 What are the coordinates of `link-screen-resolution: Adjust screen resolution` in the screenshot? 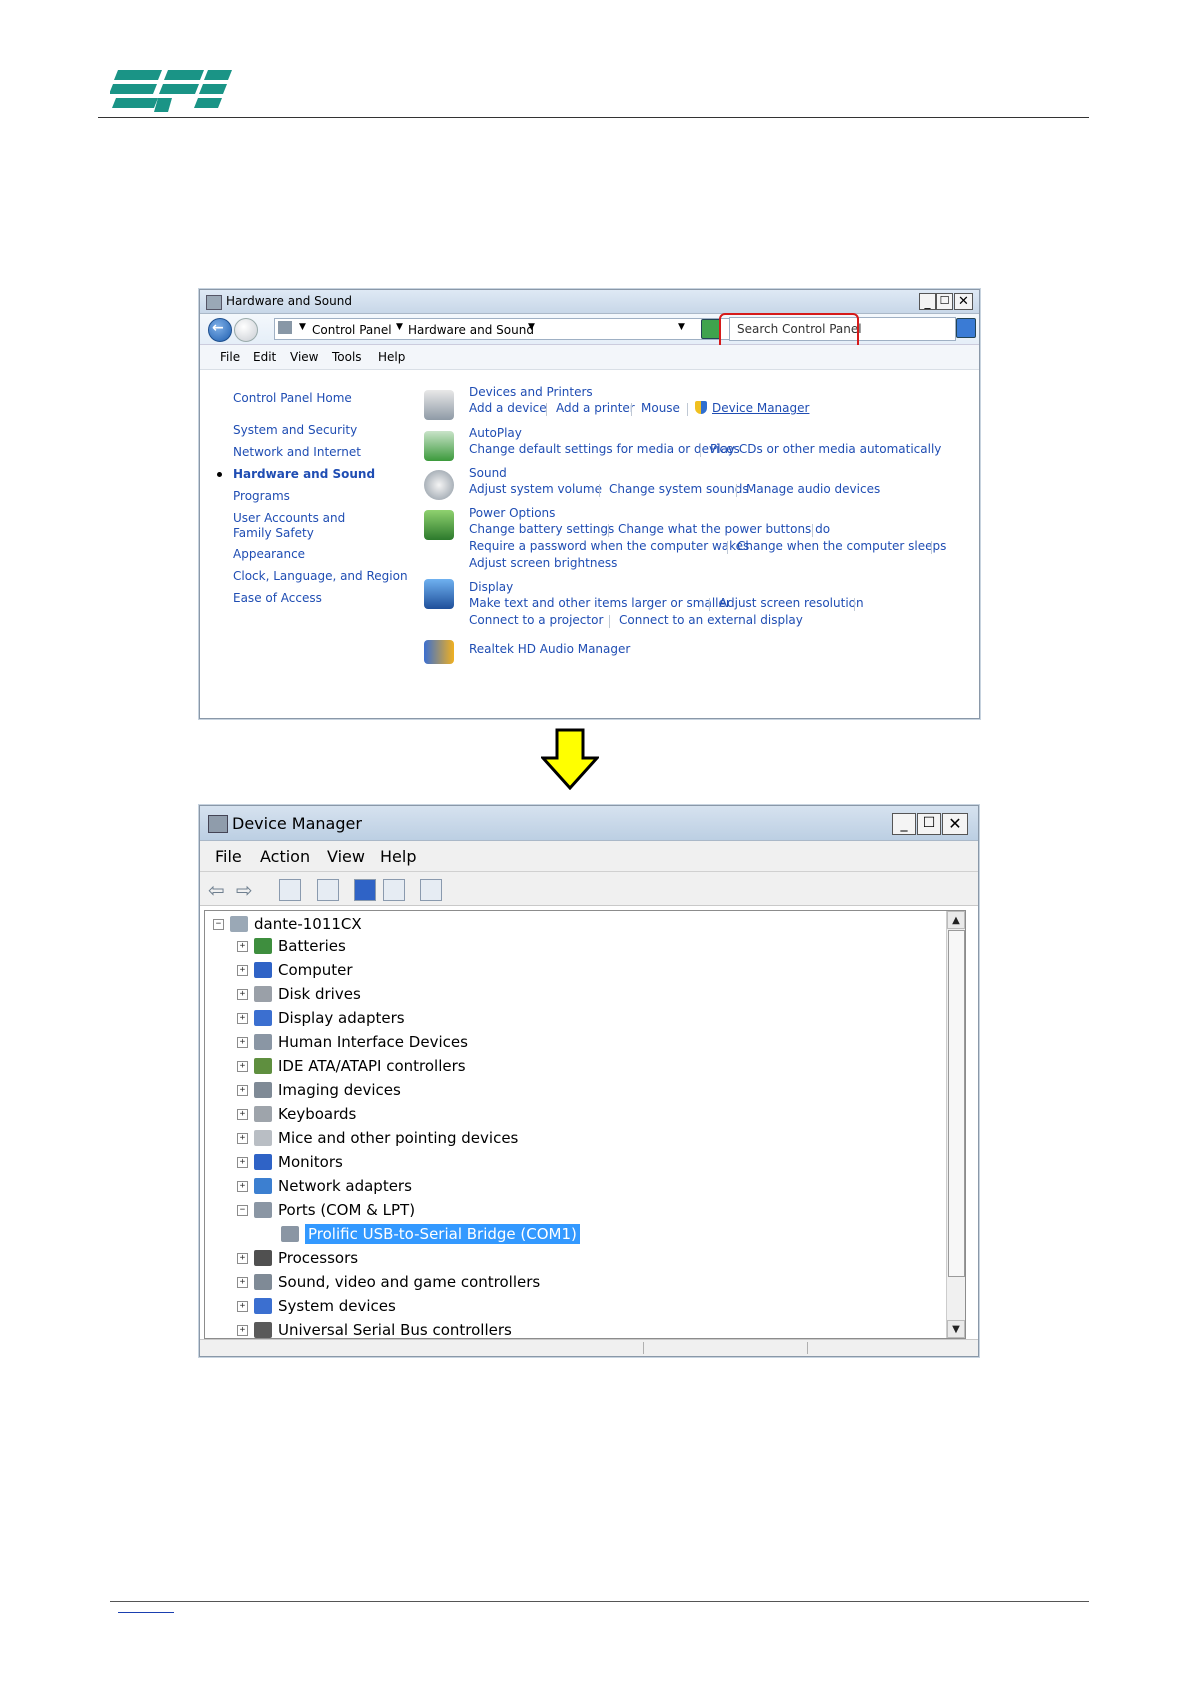 It's located at (791, 603).